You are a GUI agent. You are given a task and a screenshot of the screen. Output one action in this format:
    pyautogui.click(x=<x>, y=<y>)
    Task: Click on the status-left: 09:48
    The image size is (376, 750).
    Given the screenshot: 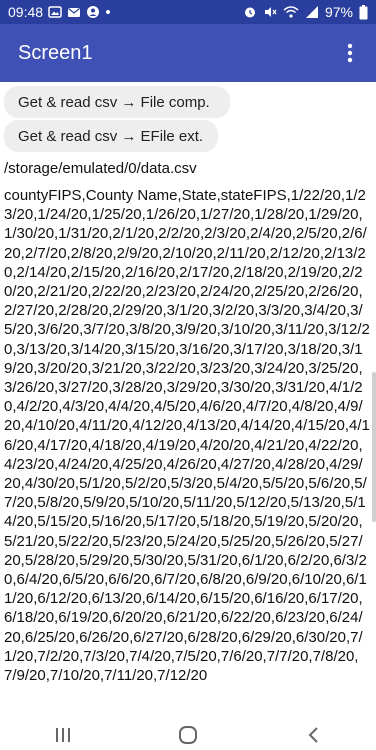 What is the action you would take?
    pyautogui.click(x=55, y=12)
    